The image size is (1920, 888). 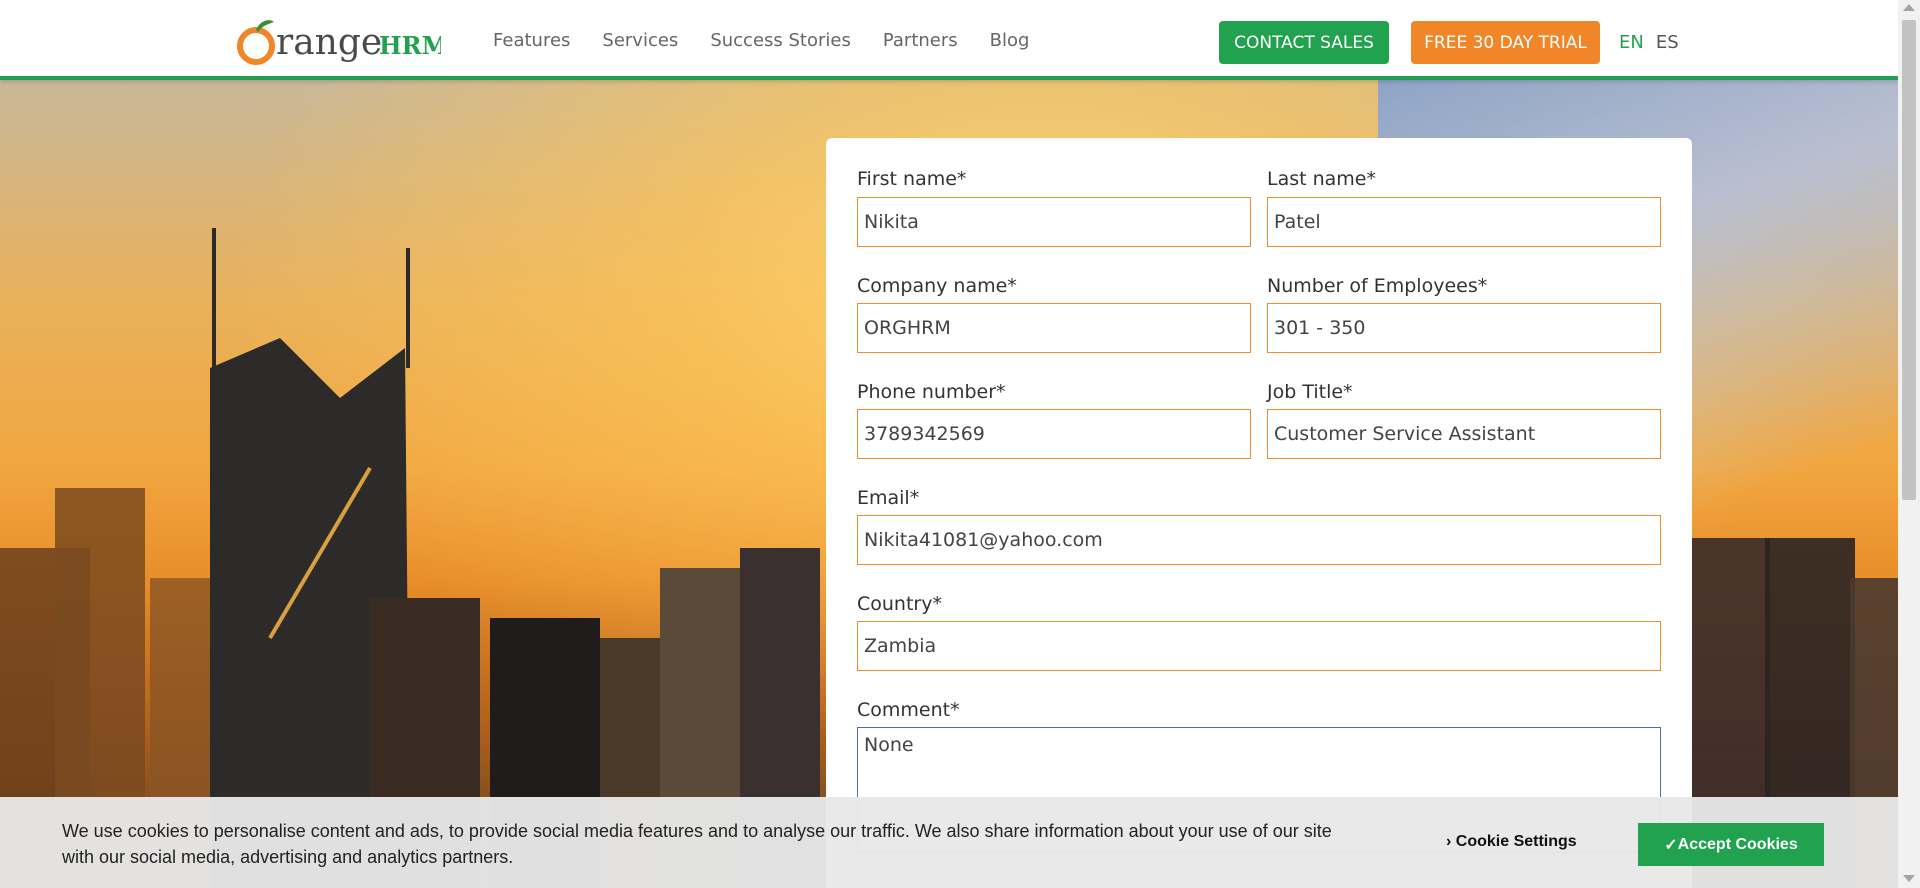 What do you see at coordinates (1321, 179) in the screenshot?
I see `last-name-label: Last name*` at bounding box center [1321, 179].